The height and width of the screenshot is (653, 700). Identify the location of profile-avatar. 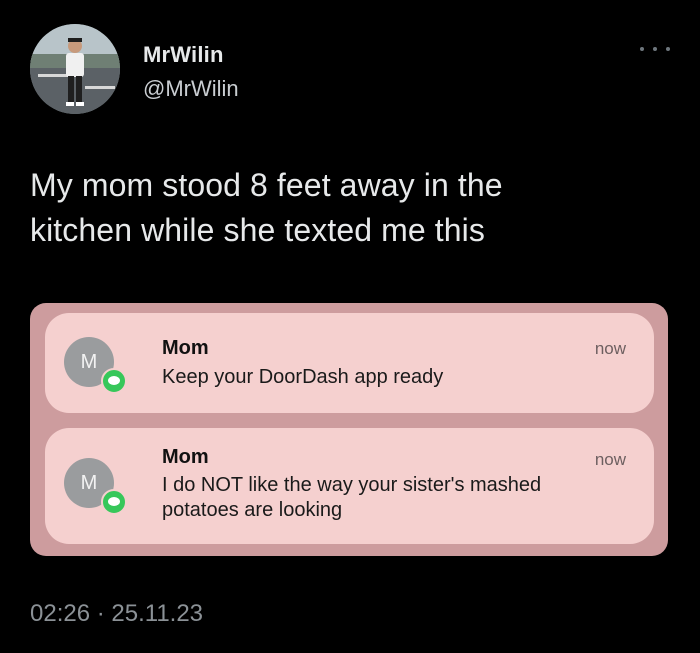
(75, 69).